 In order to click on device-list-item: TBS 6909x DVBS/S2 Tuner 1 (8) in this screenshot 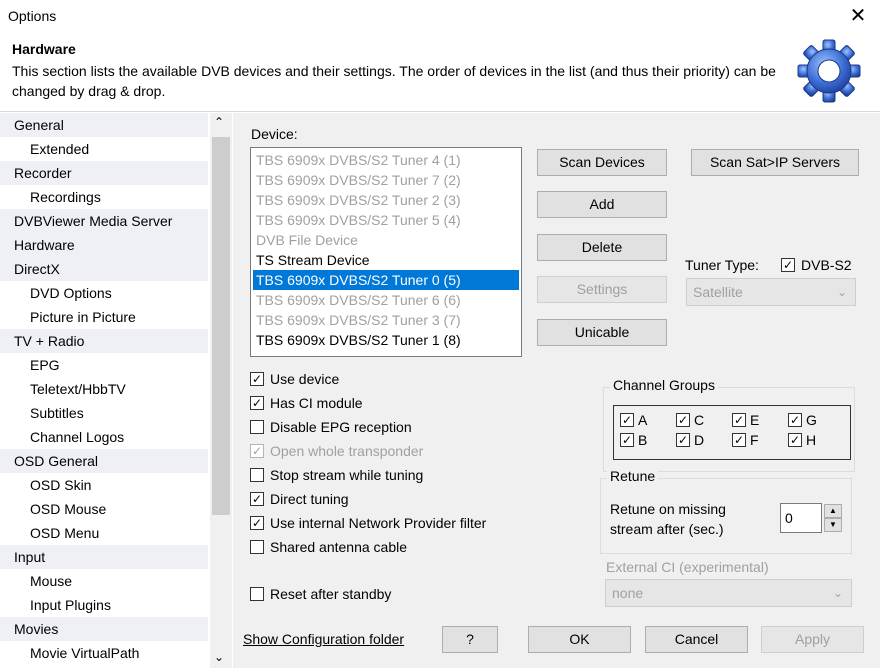, I will do `click(386, 340)`.